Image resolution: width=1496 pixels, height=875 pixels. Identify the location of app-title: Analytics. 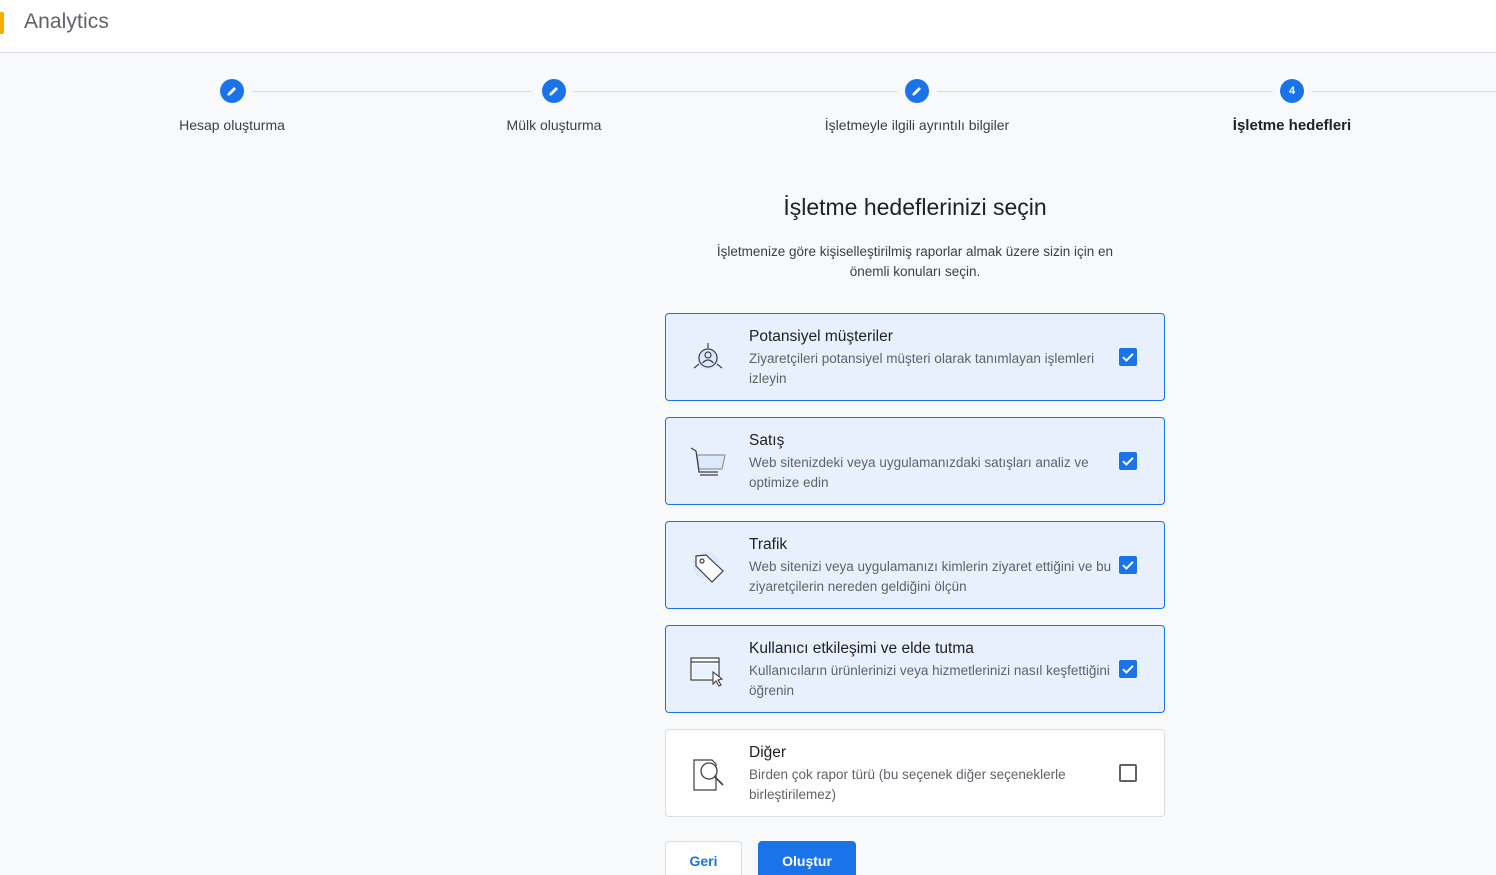
(66, 21).